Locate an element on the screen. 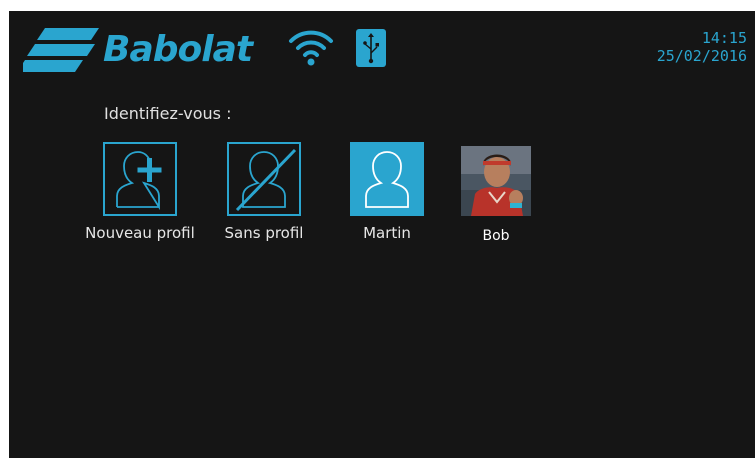 The height and width of the screenshot is (458, 755). profile-new-label: Nouveau profil is located at coordinates (140, 233).